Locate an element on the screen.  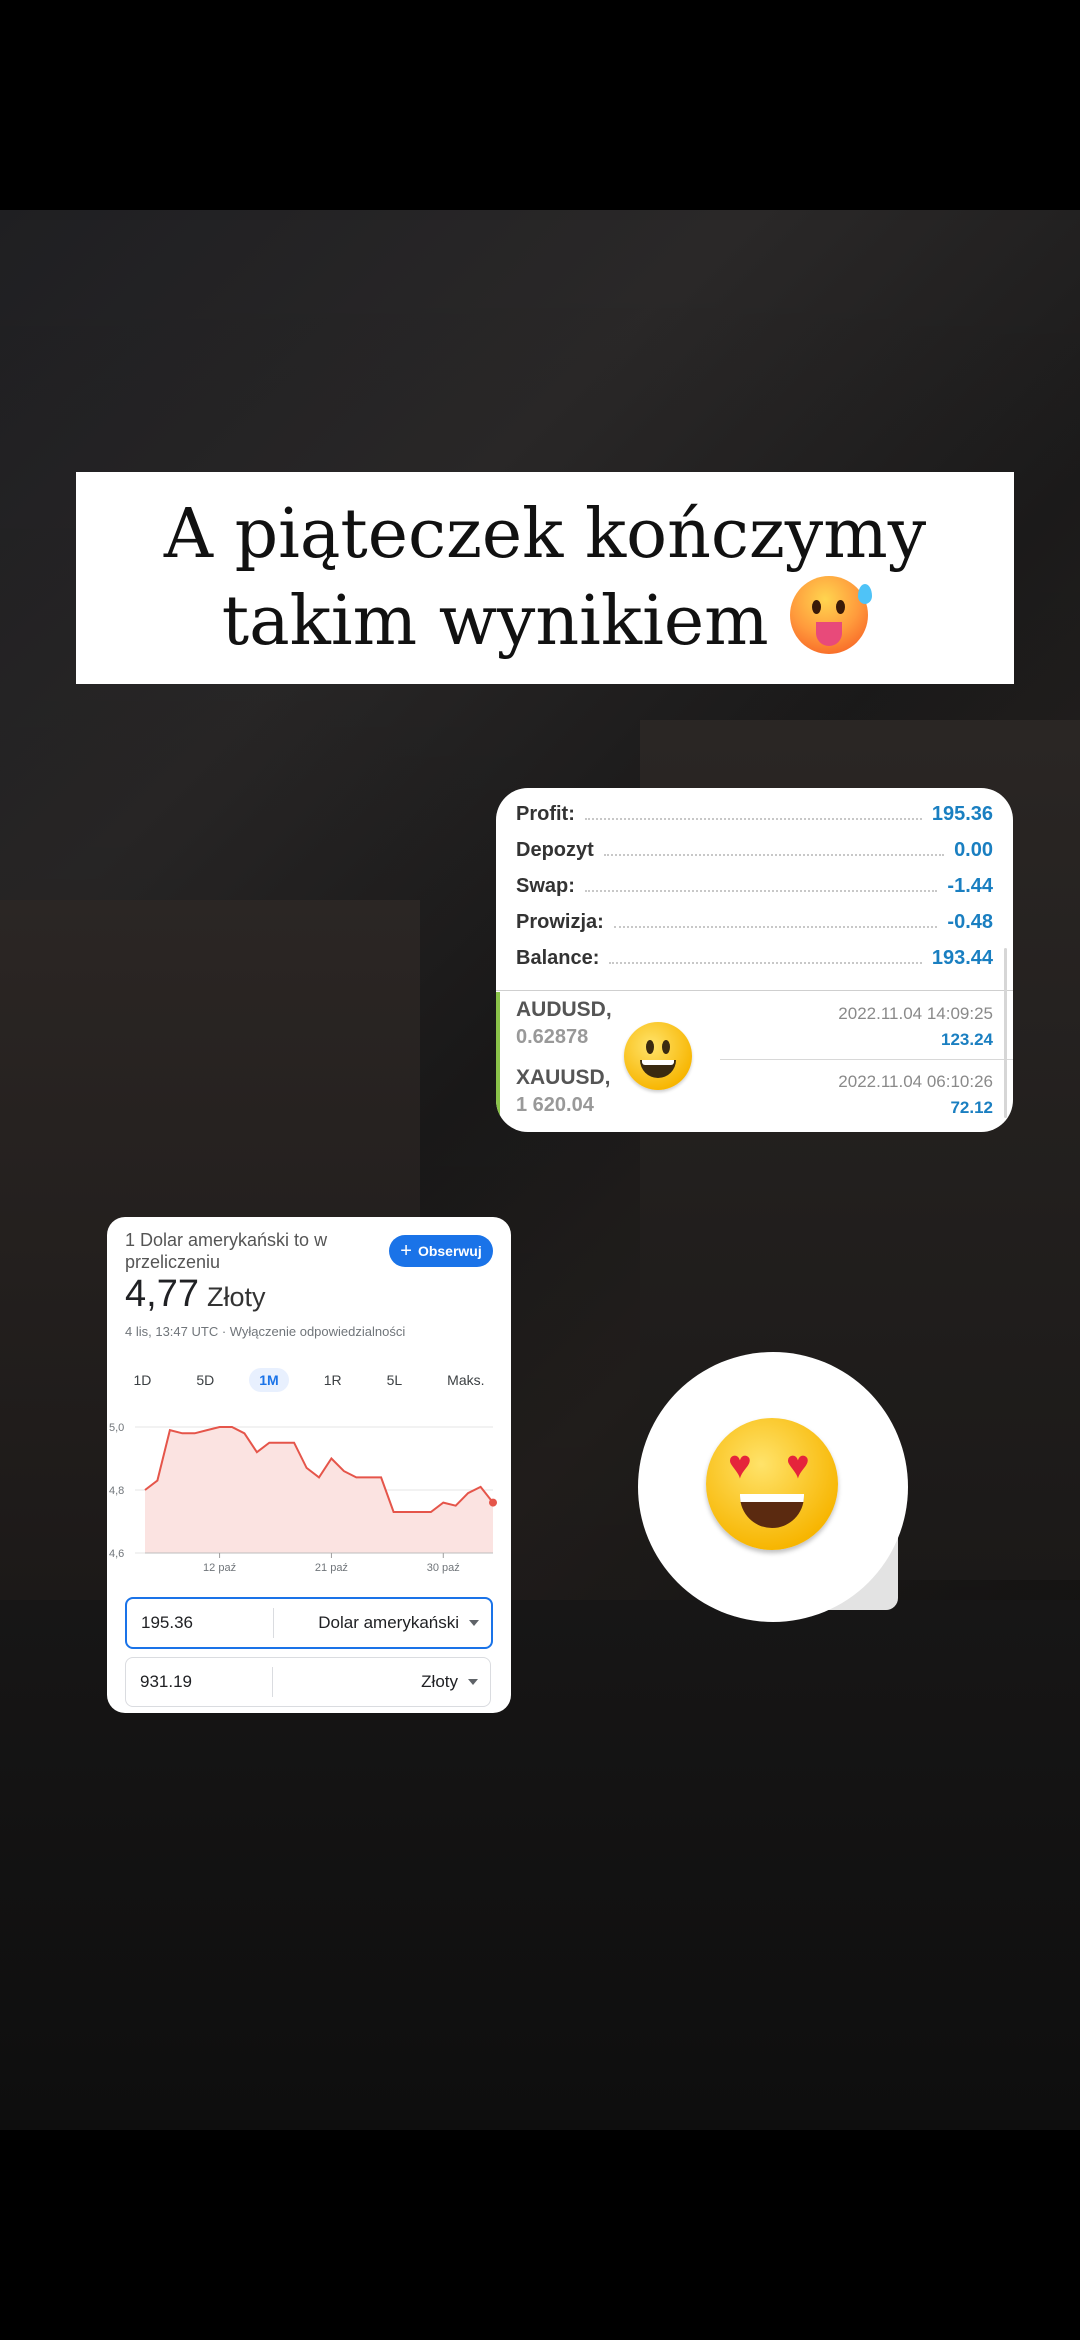
row-label: Prowizja: is located at coordinates (560, 921).